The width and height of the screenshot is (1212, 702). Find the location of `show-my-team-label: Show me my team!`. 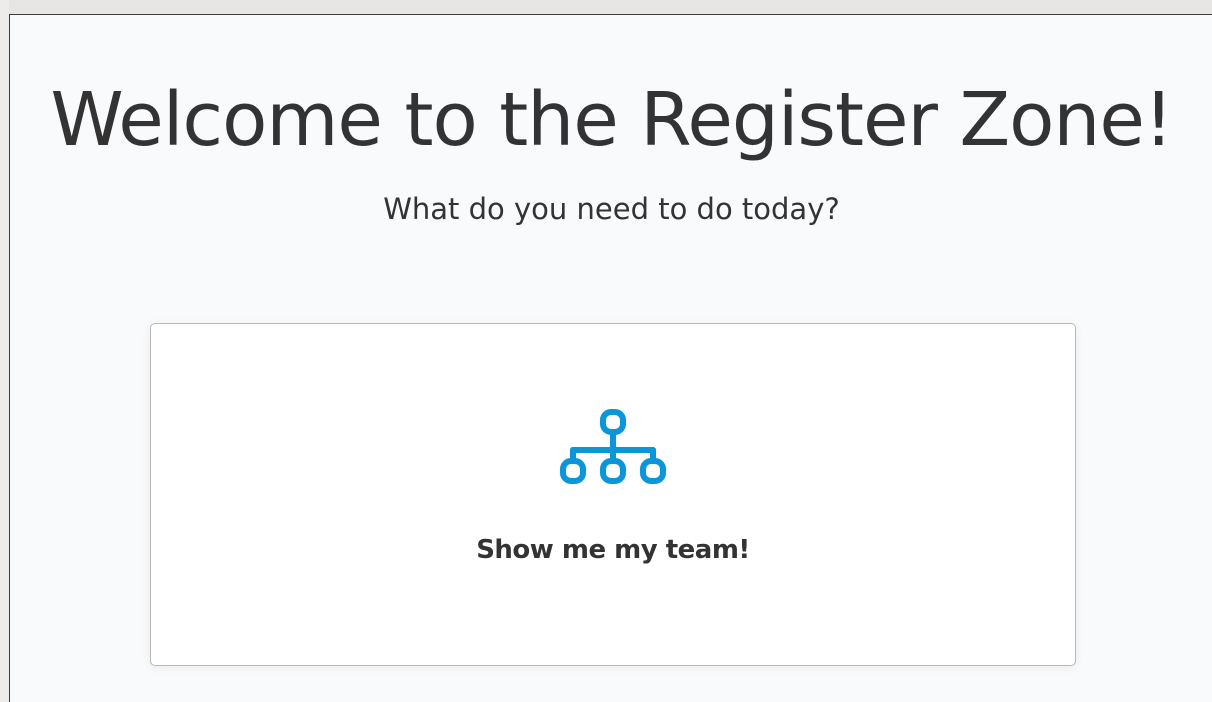

show-my-team-label: Show me my team! is located at coordinates (613, 550).